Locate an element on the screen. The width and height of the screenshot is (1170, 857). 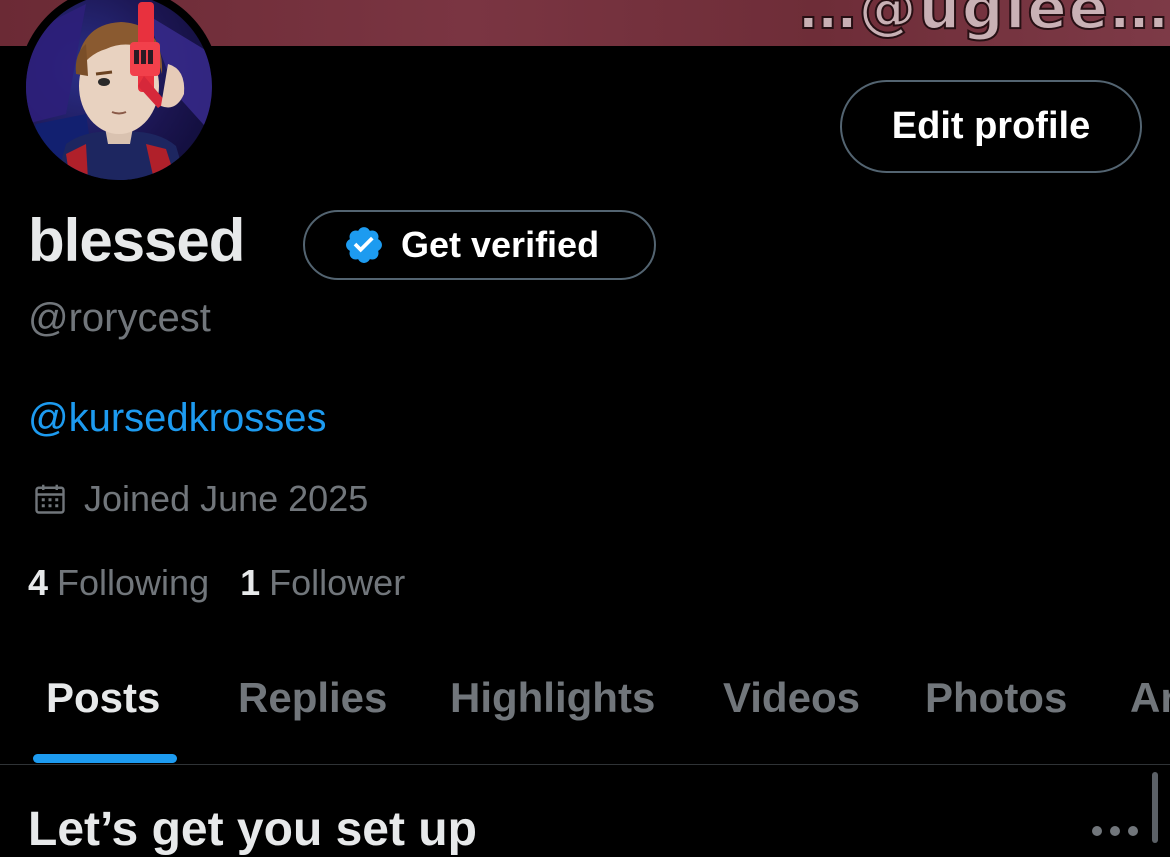
display-name: blessed is located at coordinates (136, 240).